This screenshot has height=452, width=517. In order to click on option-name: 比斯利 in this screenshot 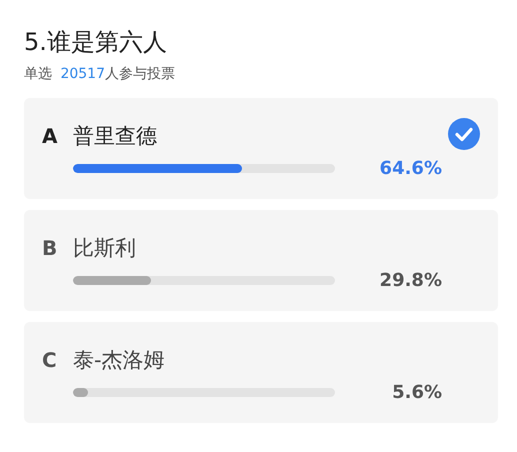, I will do `click(104, 248)`.